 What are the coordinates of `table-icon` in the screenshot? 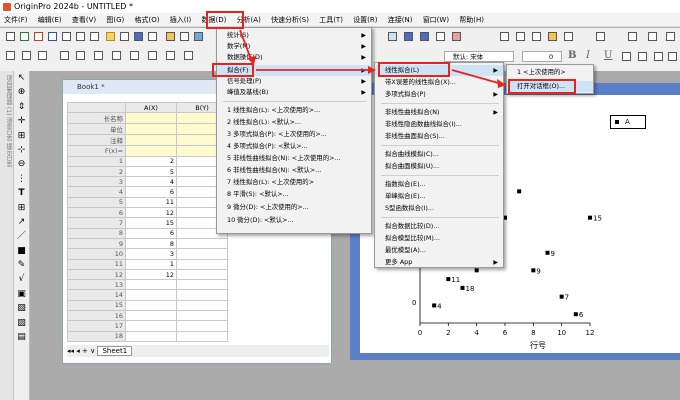 It's located at (504, 36).